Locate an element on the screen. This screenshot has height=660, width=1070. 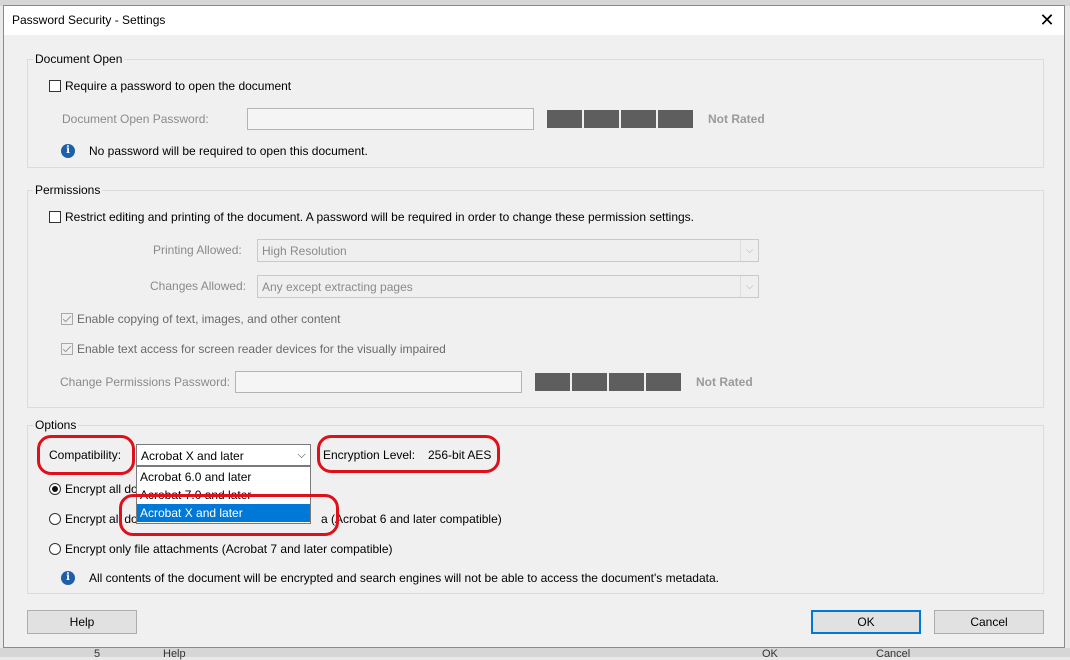
changes-allowed-select: Any except extracting pages ⌵ is located at coordinates (508, 286).